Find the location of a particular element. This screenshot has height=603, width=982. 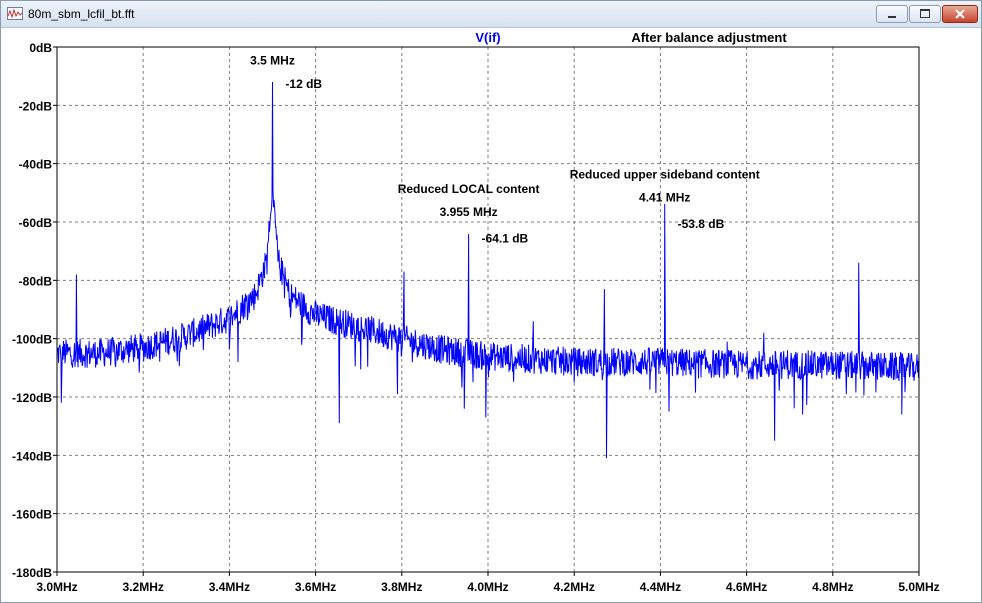

x-tick-label: 4.0MHz is located at coordinates (487, 587).